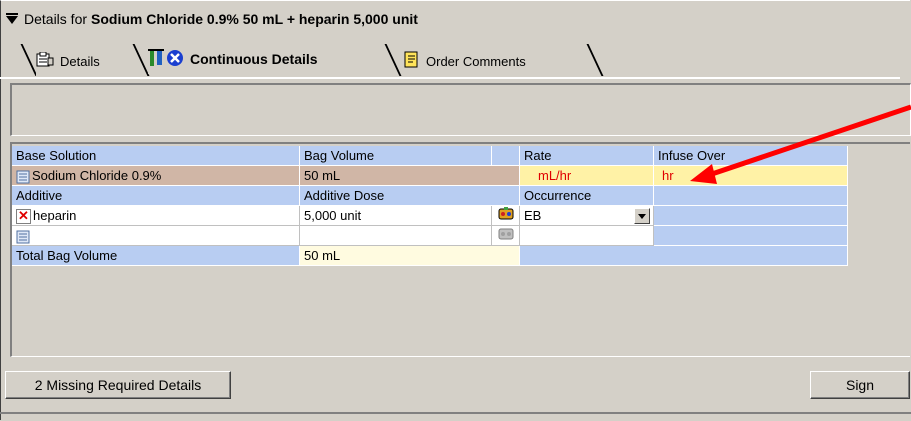 This screenshot has width=911, height=421. I want to click on tab-baseline, so click(450, 78).